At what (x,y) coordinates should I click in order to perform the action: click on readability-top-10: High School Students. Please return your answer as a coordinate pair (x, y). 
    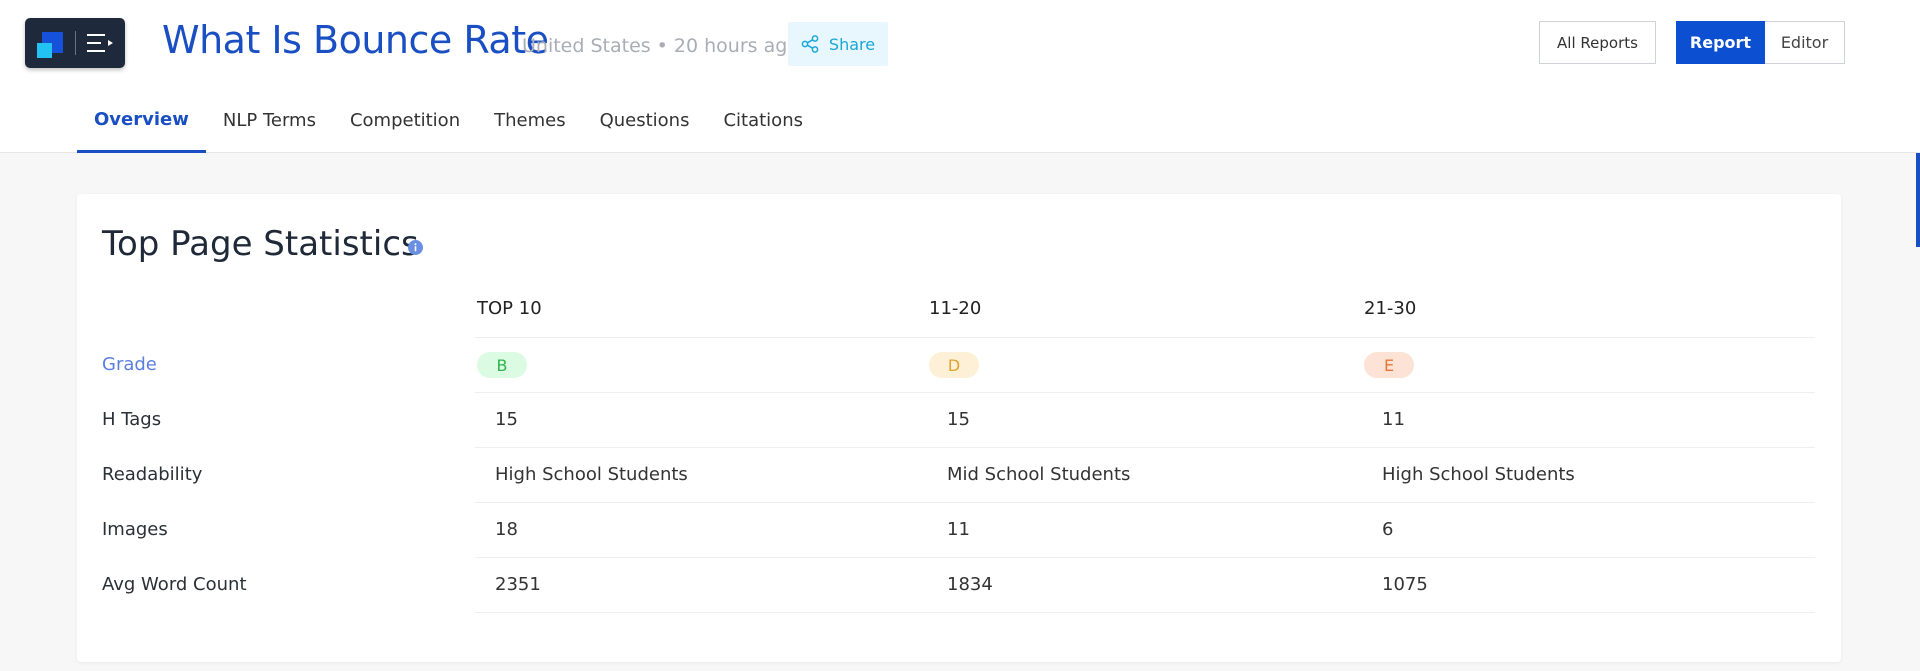
    Looking at the image, I should click on (591, 474).